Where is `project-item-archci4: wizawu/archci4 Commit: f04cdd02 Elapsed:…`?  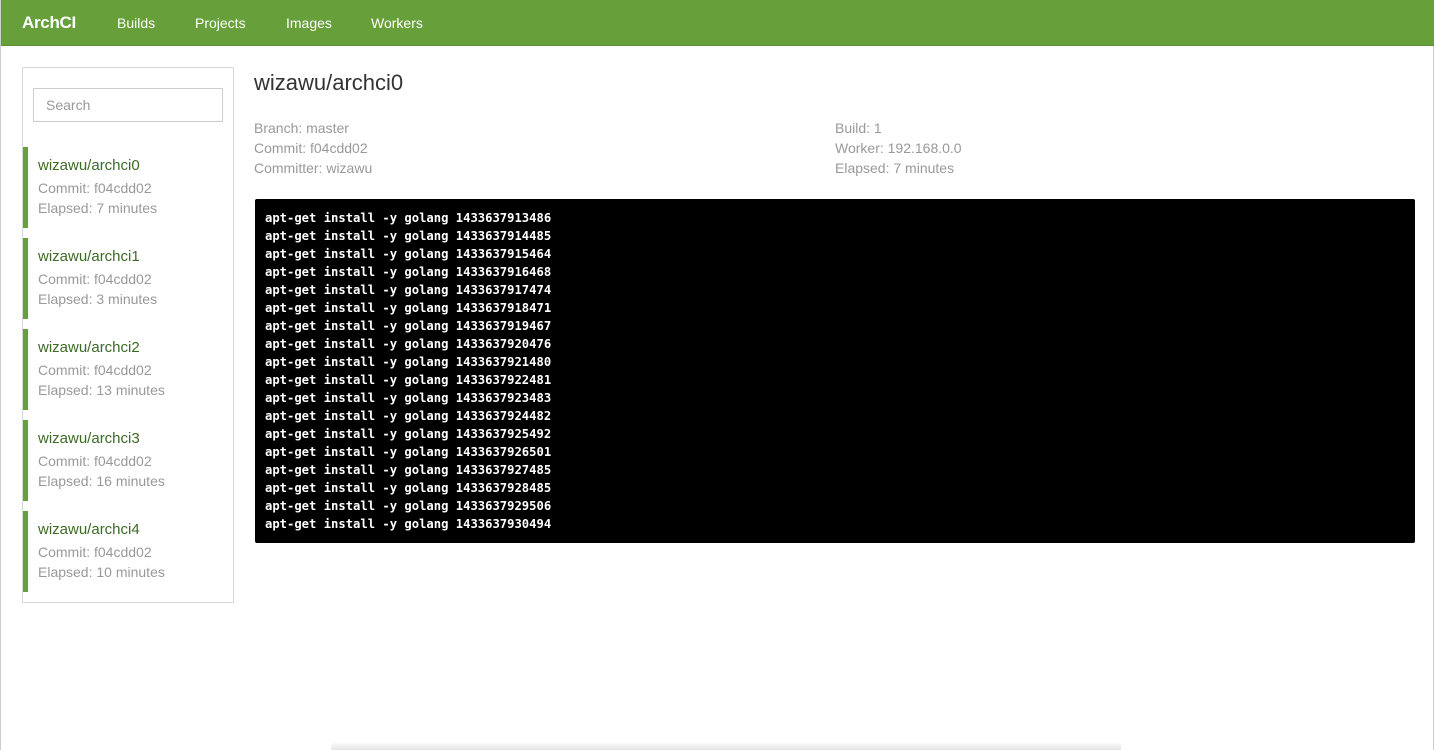
project-item-archci4: wizawu/archci4 Commit: f04cdd02 Elapsed:… is located at coordinates (128, 551).